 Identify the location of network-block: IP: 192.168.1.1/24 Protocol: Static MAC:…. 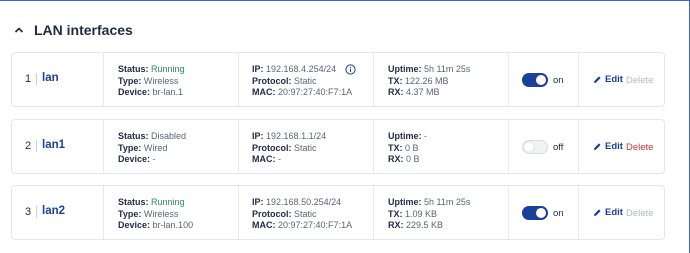
(289, 148).